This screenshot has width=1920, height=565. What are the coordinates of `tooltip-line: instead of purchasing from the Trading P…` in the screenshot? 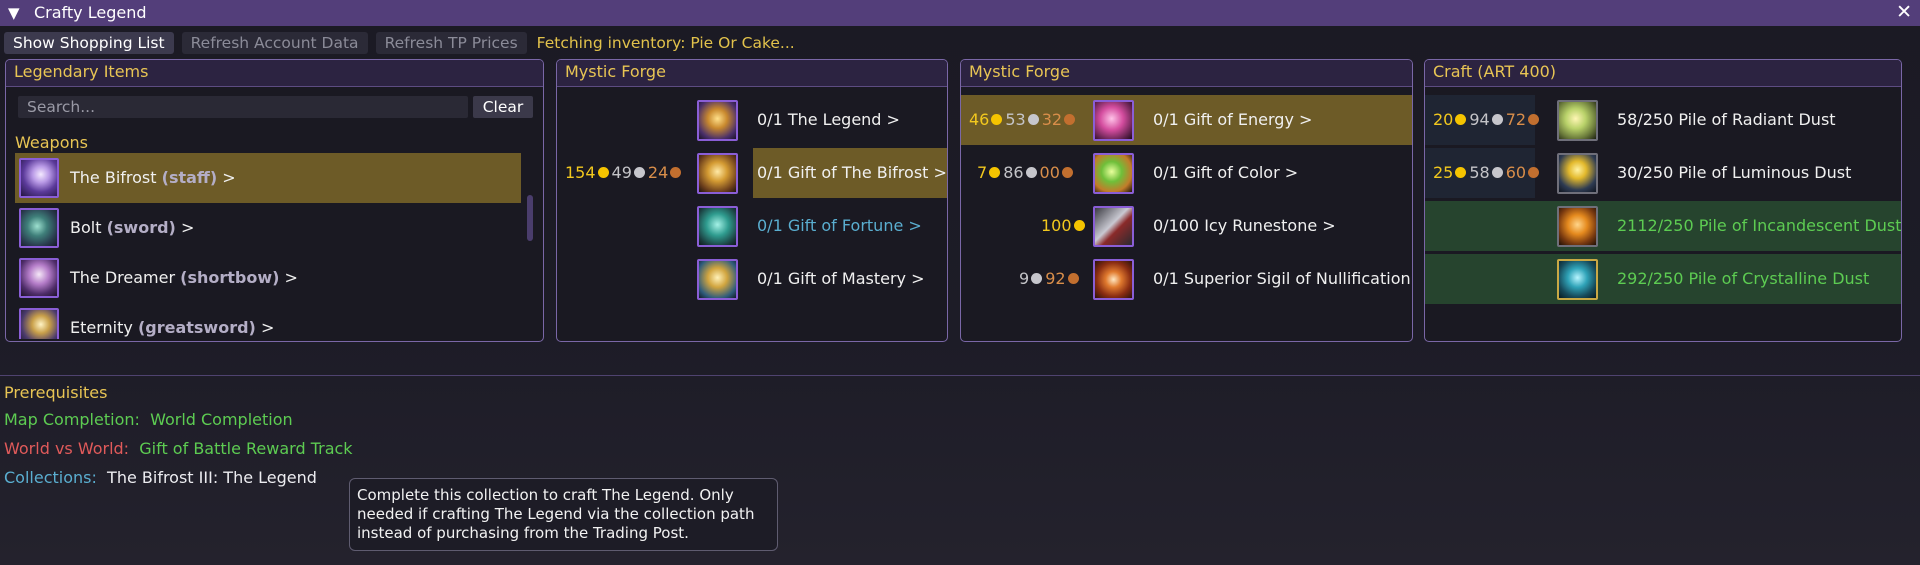 It's located at (523, 533).